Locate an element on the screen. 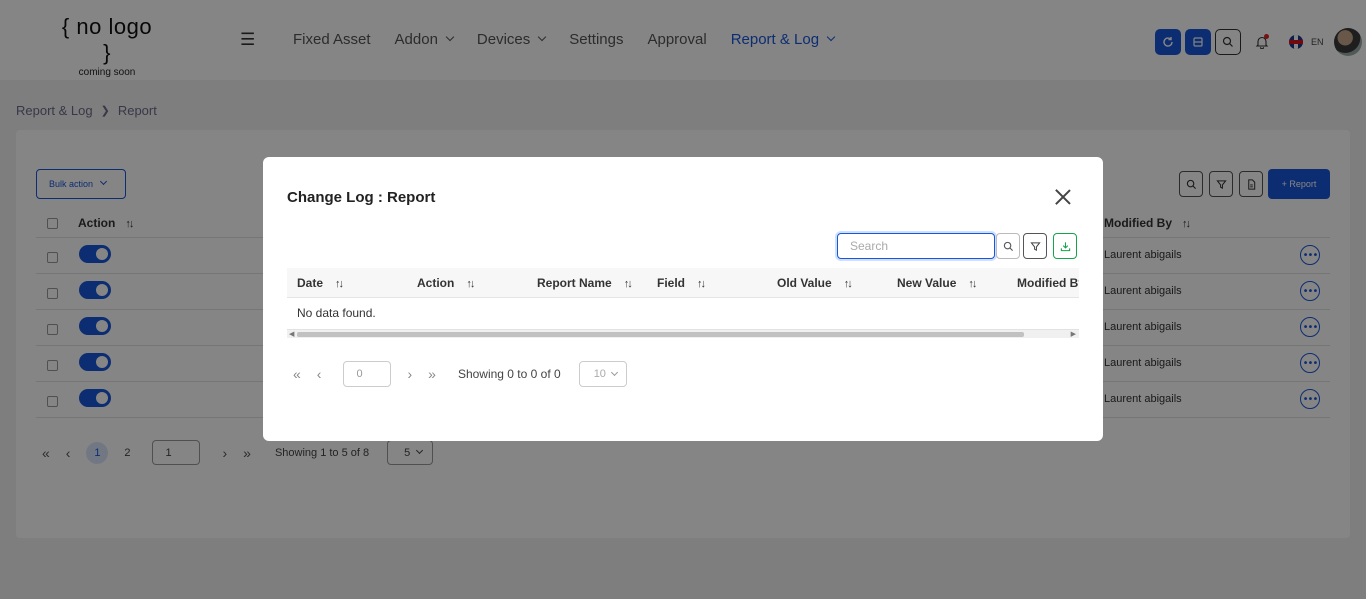 This screenshot has width=1366, height=599. prev-page-icon: ‹ is located at coordinates (319, 374).